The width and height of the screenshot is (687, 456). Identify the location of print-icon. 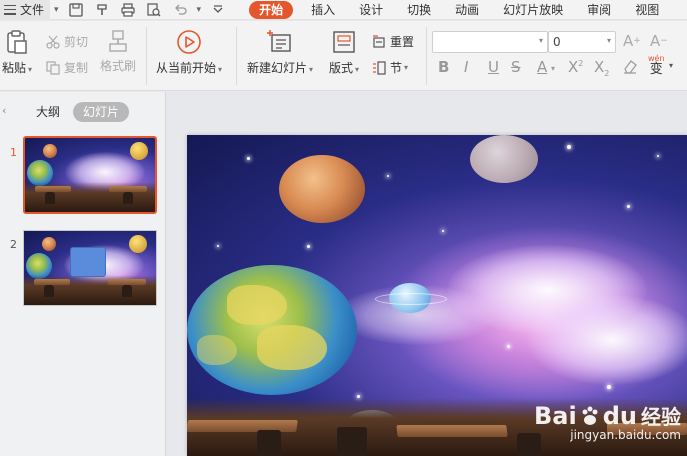
(128, 10).